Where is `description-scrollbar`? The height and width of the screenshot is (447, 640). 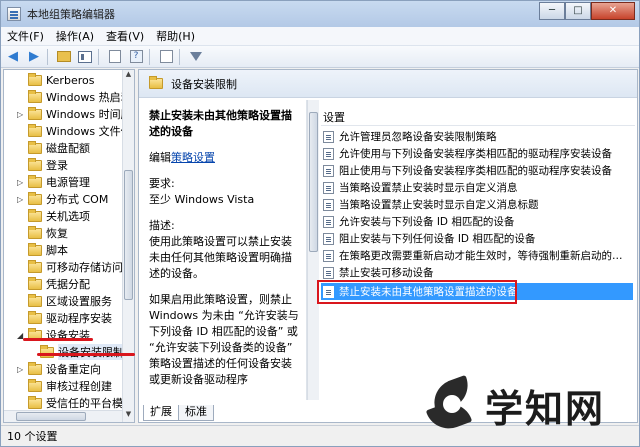
description-scrollbar is located at coordinates (313, 250).